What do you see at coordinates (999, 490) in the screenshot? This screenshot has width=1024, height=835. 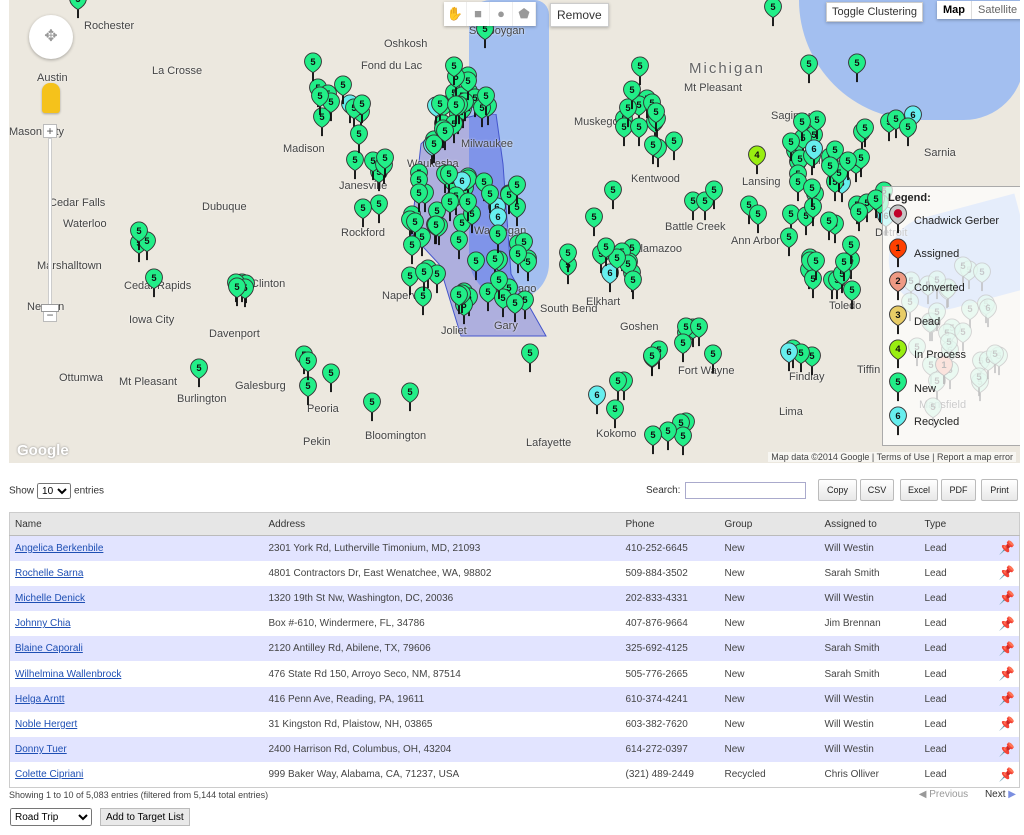 I see `print-button: Print` at bounding box center [999, 490].